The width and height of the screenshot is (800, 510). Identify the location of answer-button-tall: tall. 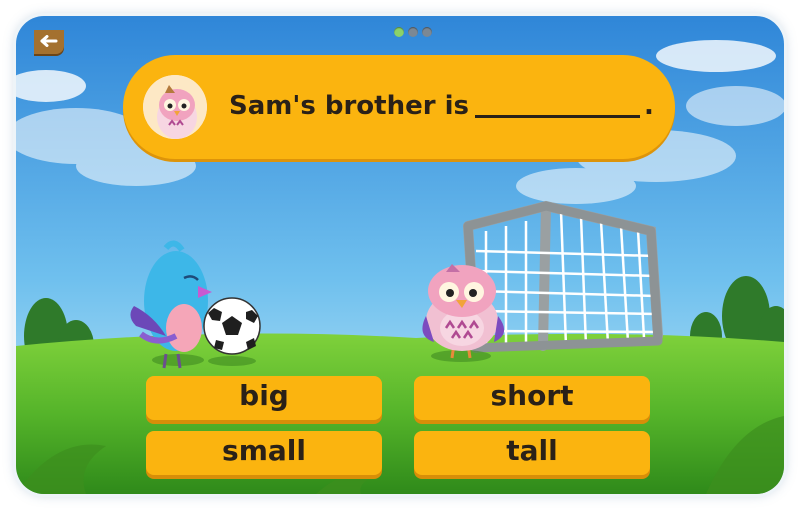
(532, 453).